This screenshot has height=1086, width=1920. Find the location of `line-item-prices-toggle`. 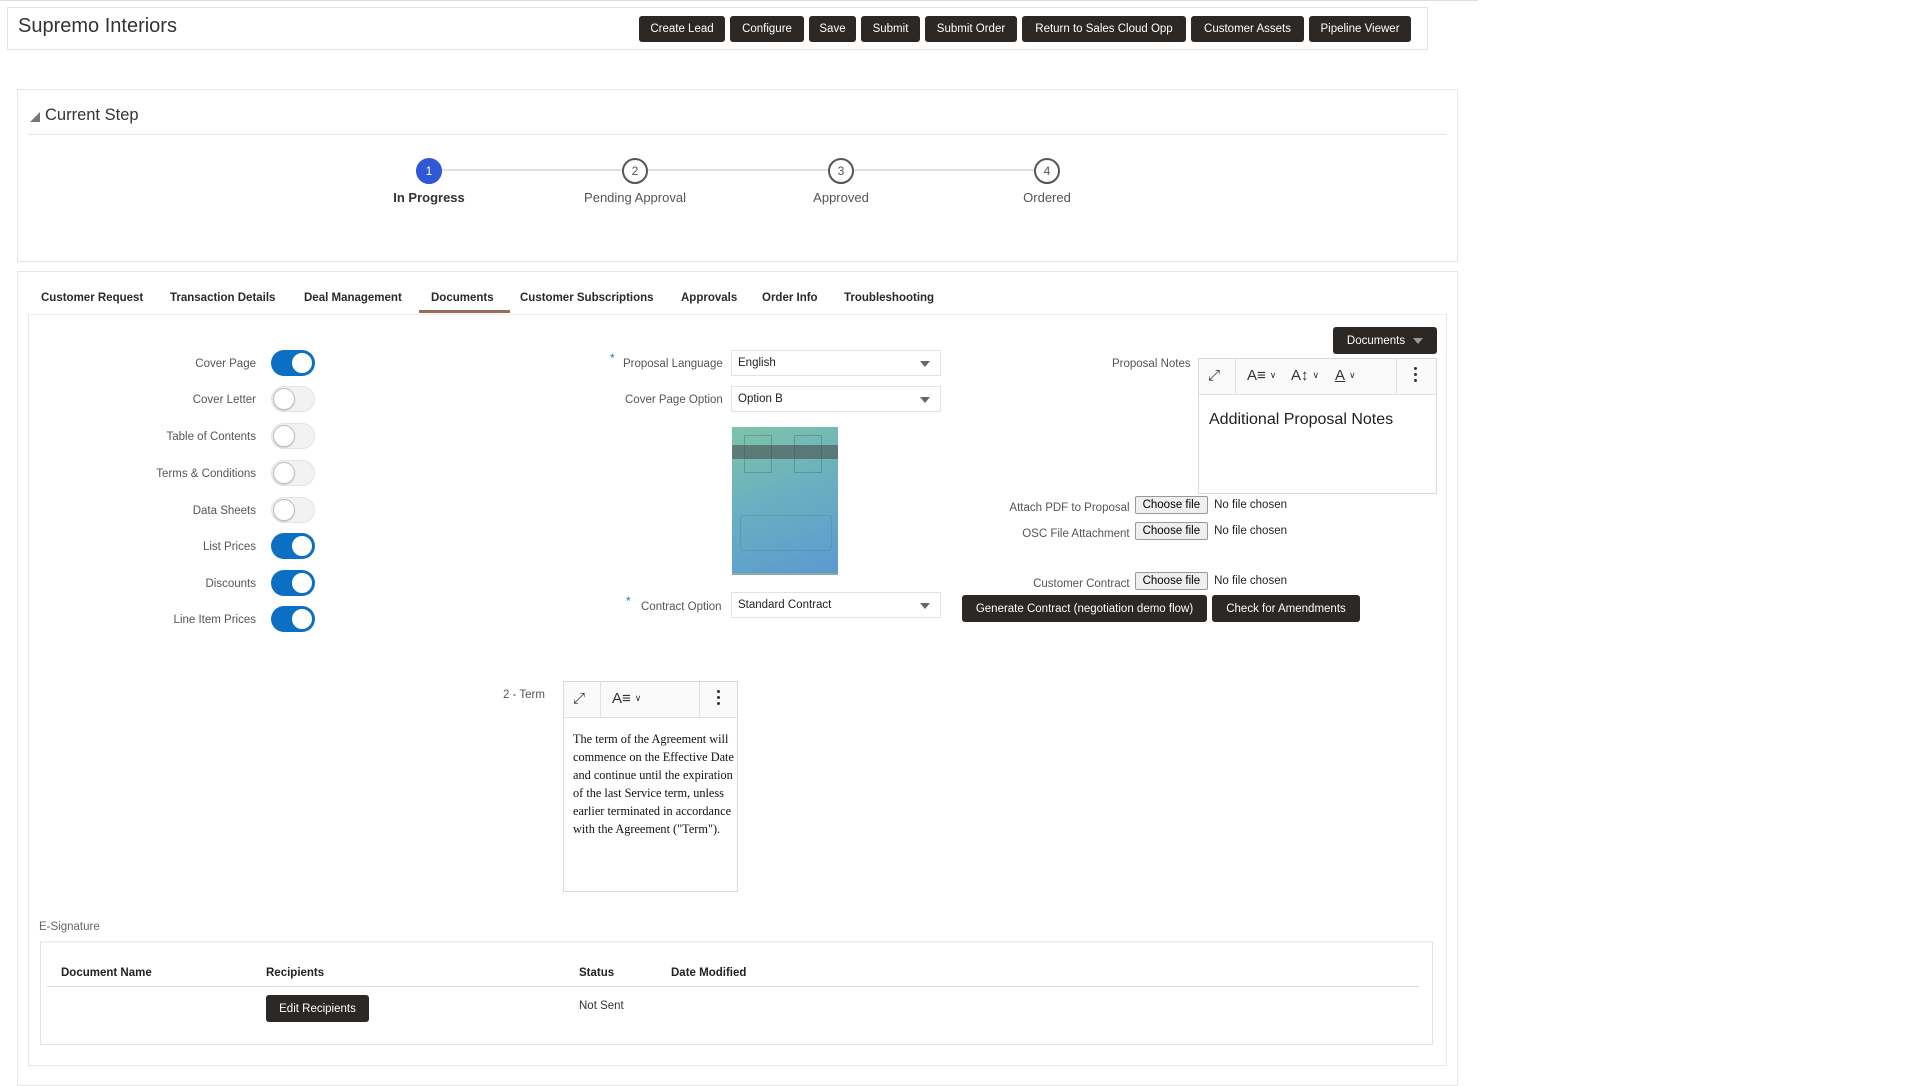

line-item-prices-toggle is located at coordinates (293, 619).